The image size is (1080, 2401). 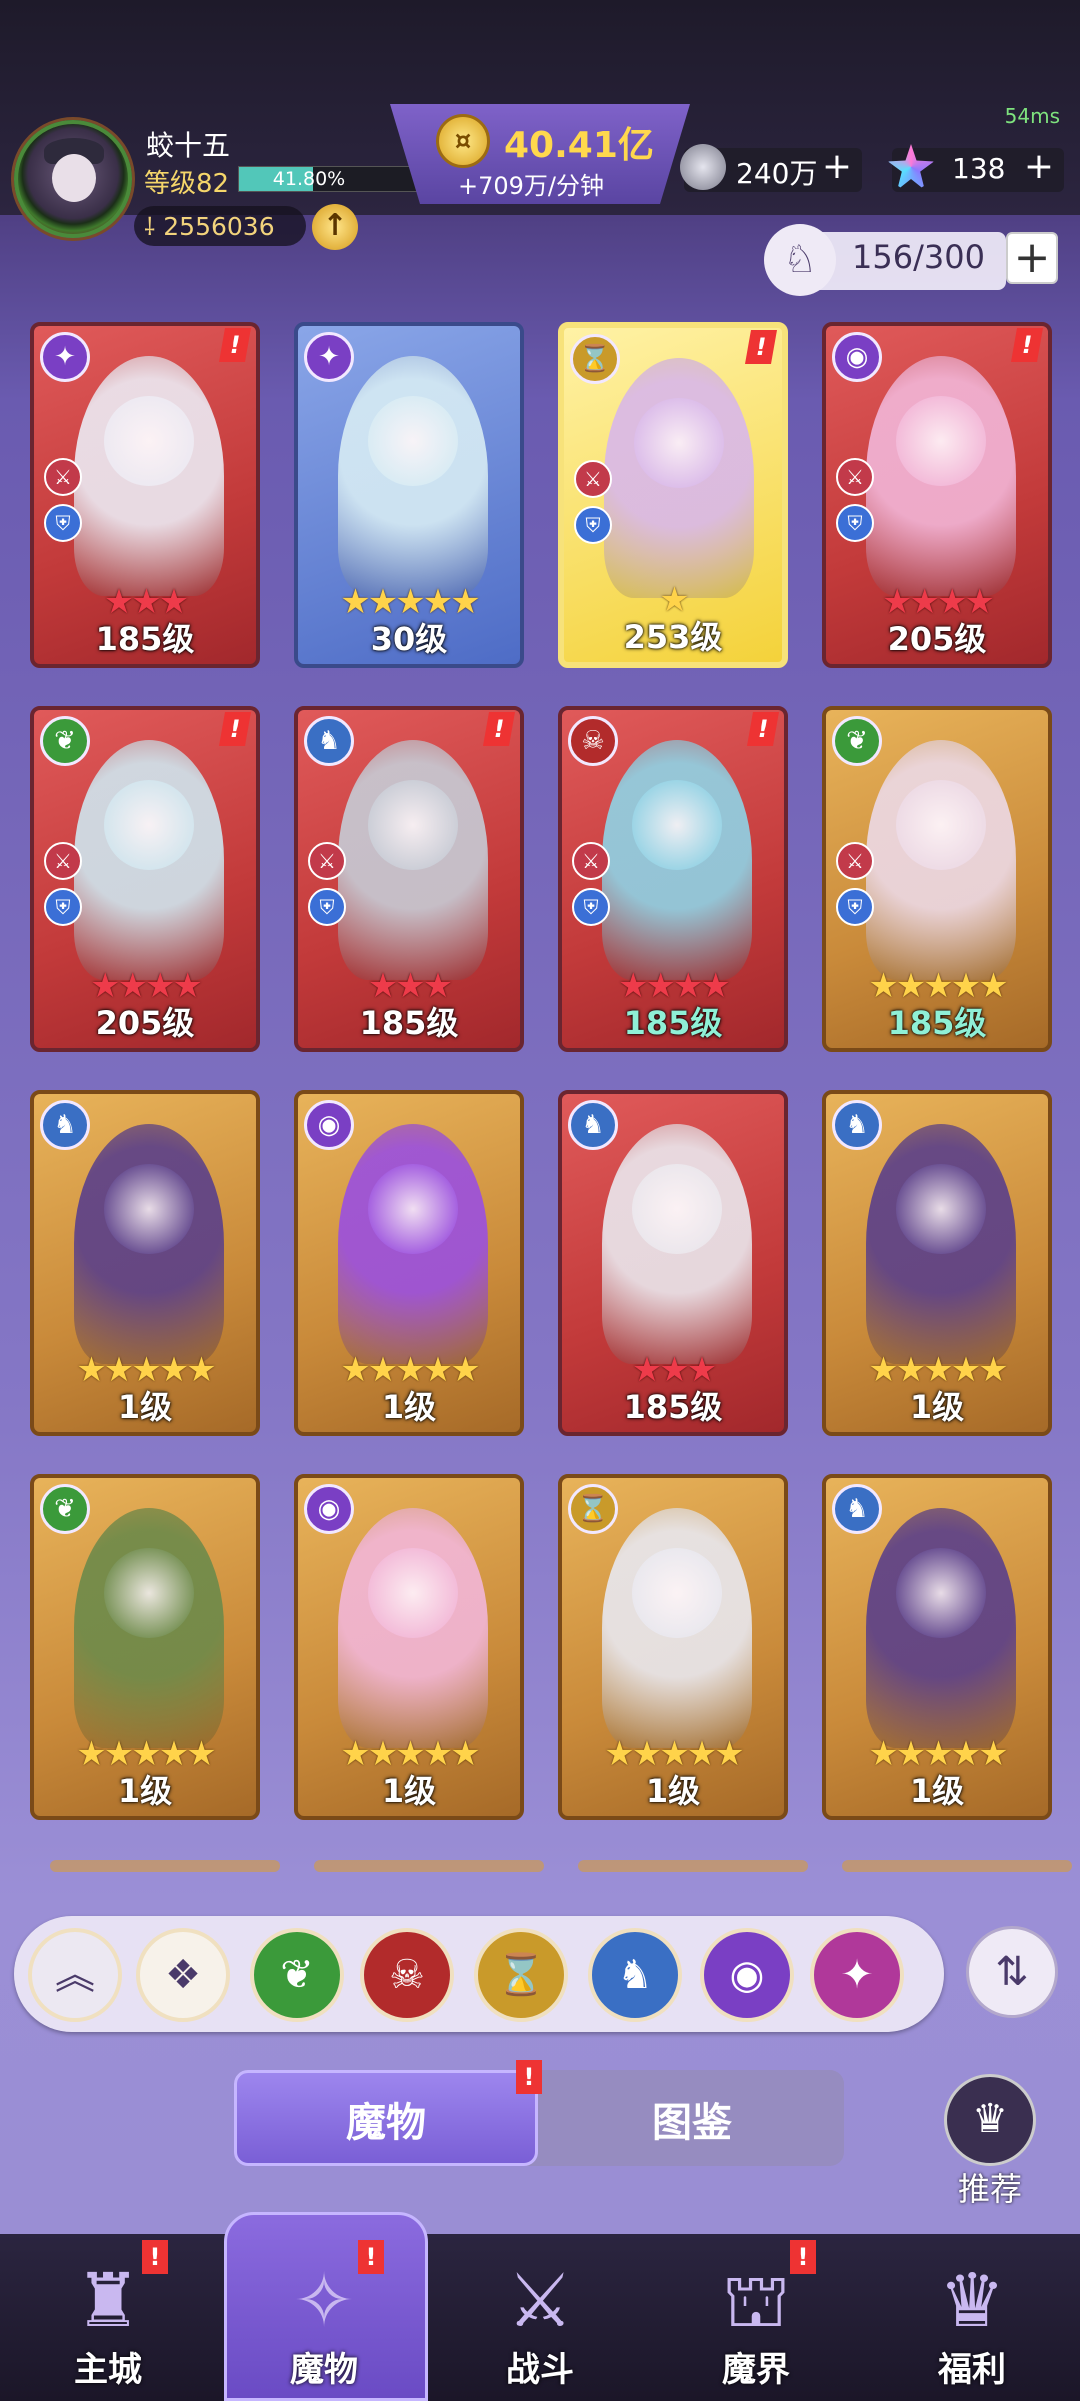 What do you see at coordinates (937, 495) in the screenshot?
I see `monster-card: ◉ ⚔ ⛨! ★★★★ 205级` at bounding box center [937, 495].